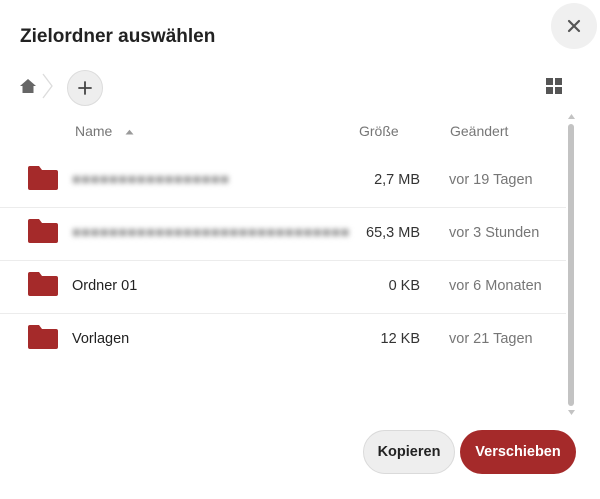 The width and height of the screenshot is (600, 499). What do you see at coordinates (479, 131) in the screenshot?
I see `column-header-modified: Geändert` at bounding box center [479, 131].